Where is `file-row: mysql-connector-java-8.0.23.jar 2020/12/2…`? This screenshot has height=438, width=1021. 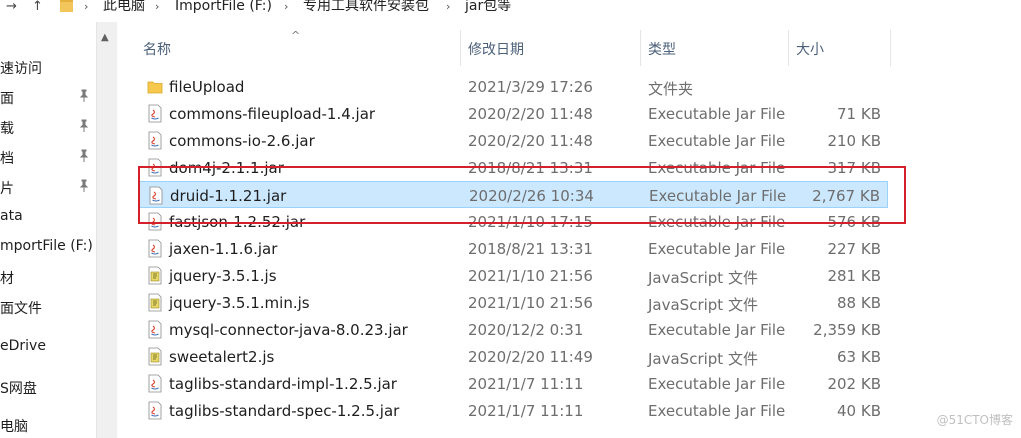
file-row: mysql-connector-java-8.0.23.jar 2020/12/2… is located at coordinates (513, 329).